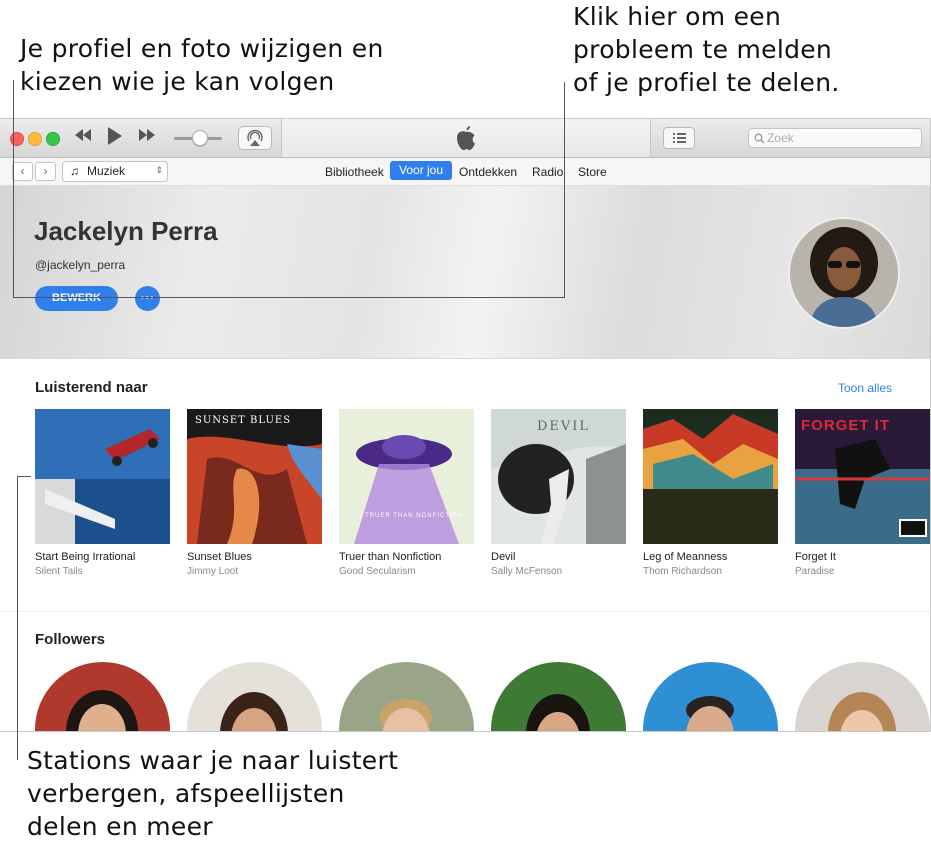  What do you see at coordinates (503, 557) in the screenshot?
I see `album-title: Devil` at bounding box center [503, 557].